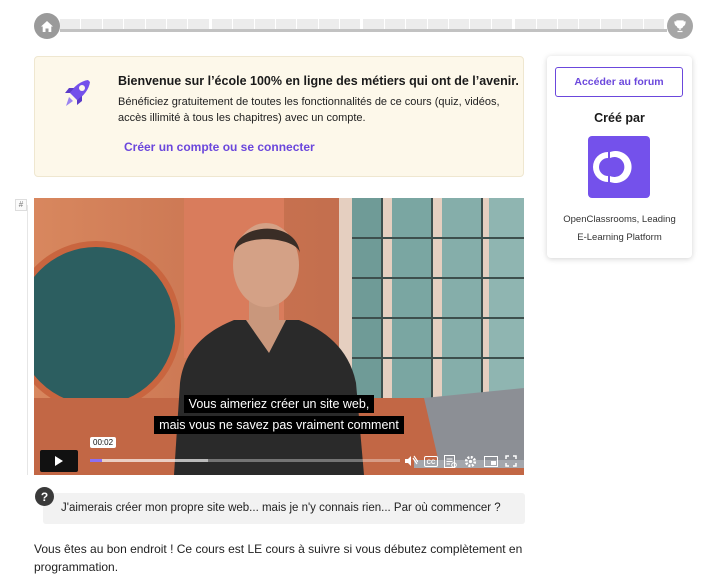 The width and height of the screenshot is (720, 587). Describe the element at coordinates (47, 26) in the screenshot. I see `home-icon` at that location.